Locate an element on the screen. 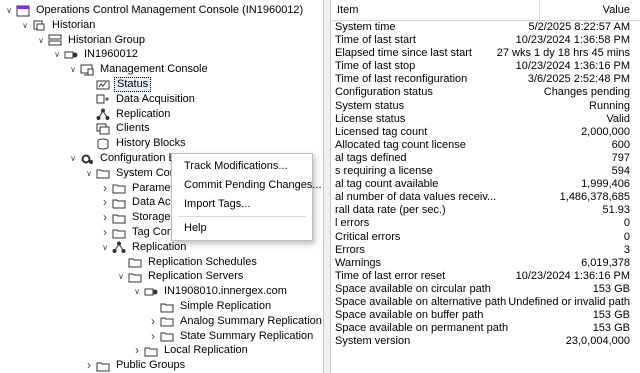 This screenshot has height=373, width=640. tree-node-label: IN1908010.innergex.com is located at coordinates (225, 291).